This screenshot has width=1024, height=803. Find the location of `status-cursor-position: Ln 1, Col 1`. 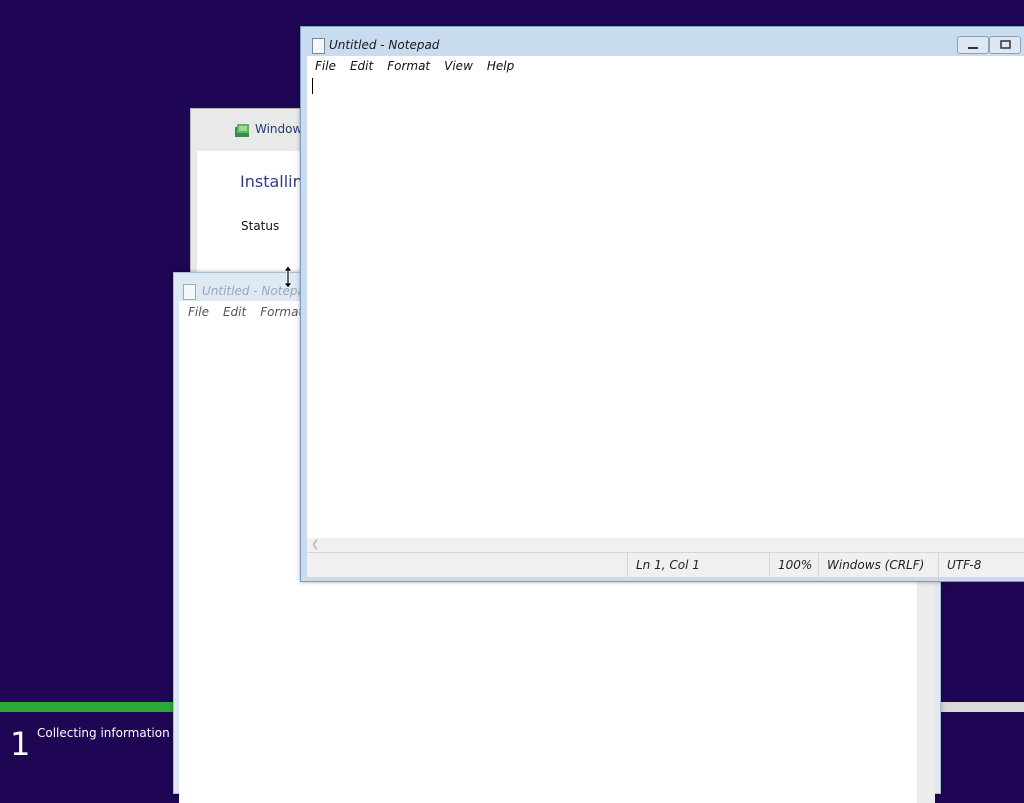

status-cursor-position: Ln 1, Col 1 is located at coordinates (696, 565).